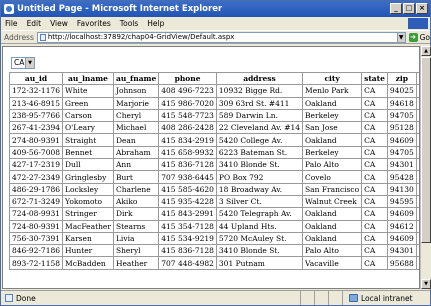 Image resolution: width=431 pixels, height=306 pixels. What do you see at coordinates (155, 23) in the screenshot?
I see `menu-help: Help` at bounding box center [155, 23].